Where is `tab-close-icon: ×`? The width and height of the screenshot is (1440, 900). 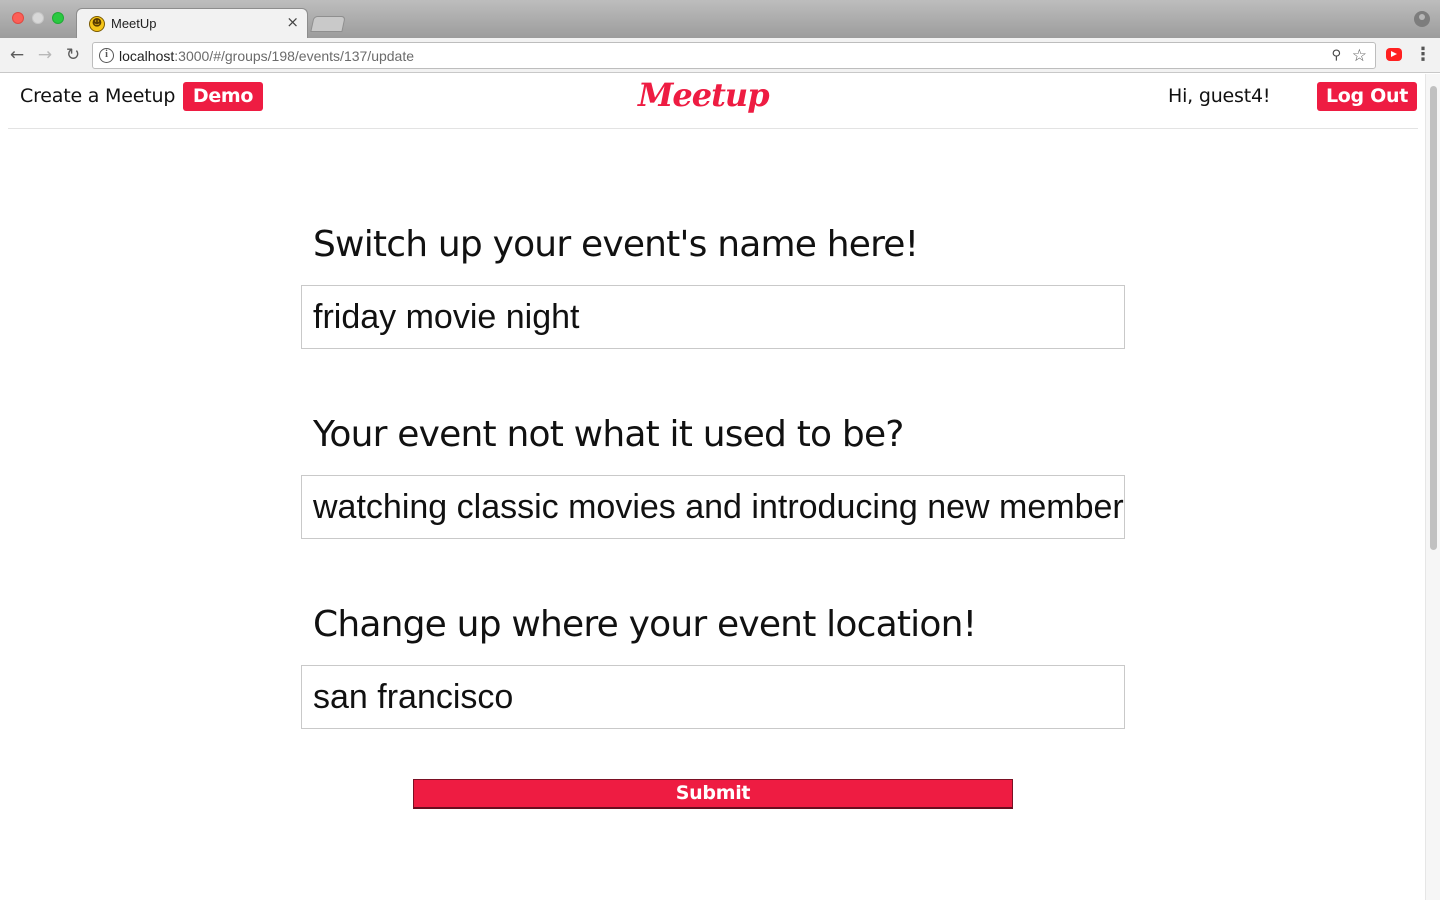 tab-close-icon: × is located at coordinates (292, 22).